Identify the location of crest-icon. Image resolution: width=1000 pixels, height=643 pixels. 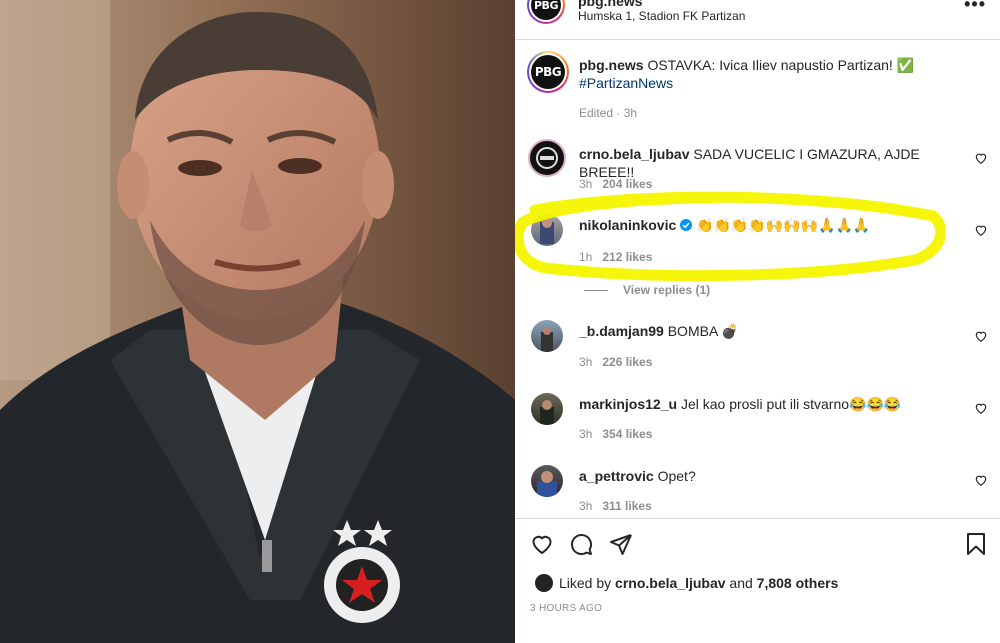
(547, 158).